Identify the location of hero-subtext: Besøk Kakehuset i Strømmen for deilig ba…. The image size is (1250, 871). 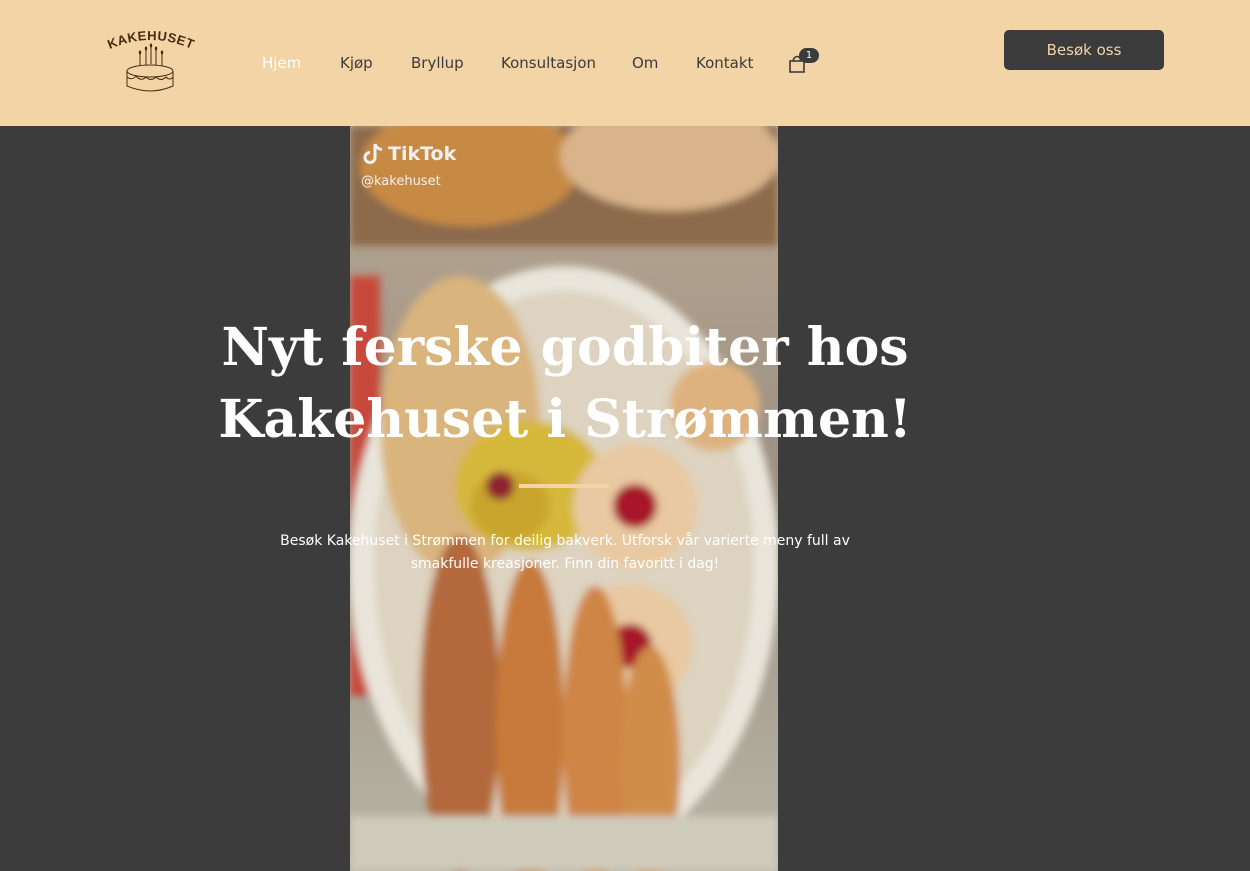
(565, 552).